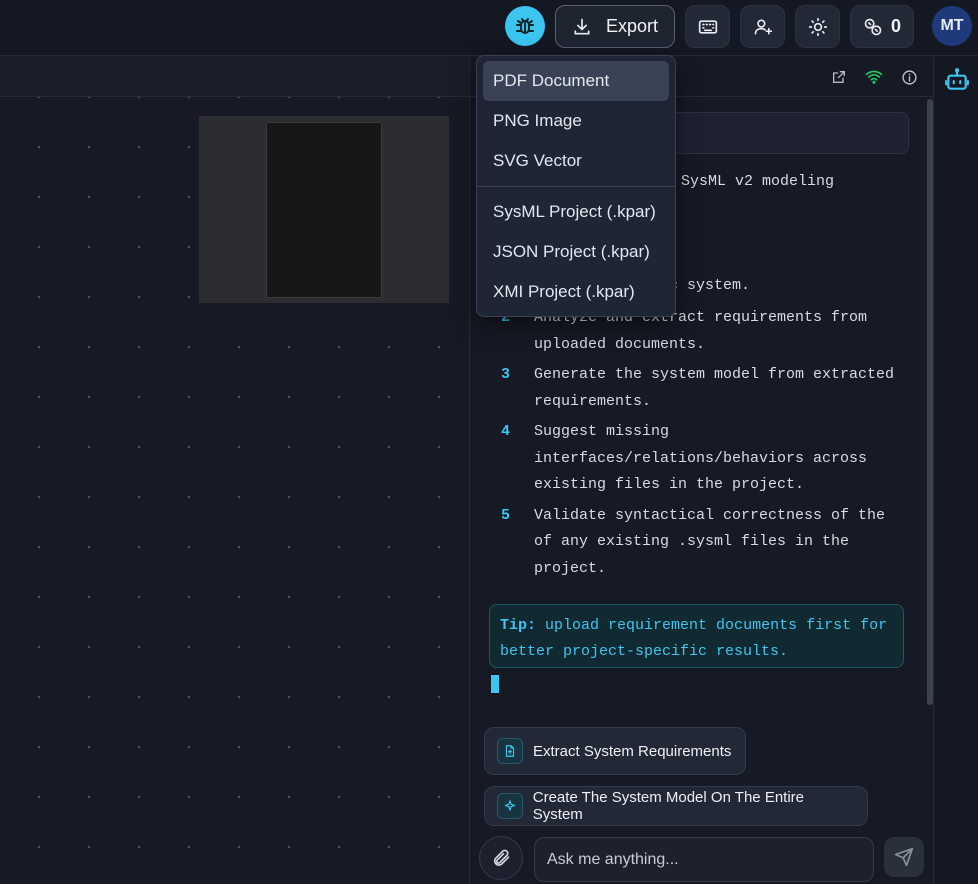 The image size is (978, 884). What do you see at coordinates (955, 470) in the screenshot?
I see `right-rail` at bounding box center [955, 470].